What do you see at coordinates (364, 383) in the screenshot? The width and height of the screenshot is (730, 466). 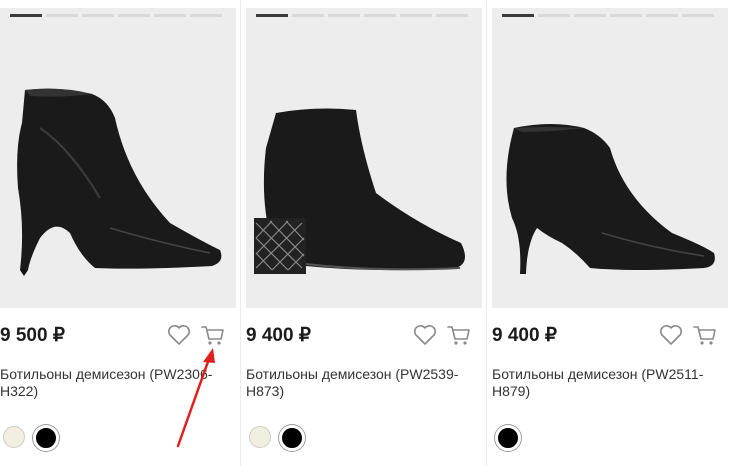 I see `product-title: Ботильоны демисезон (PW2539- H873)` at bounding box center [364, 383].